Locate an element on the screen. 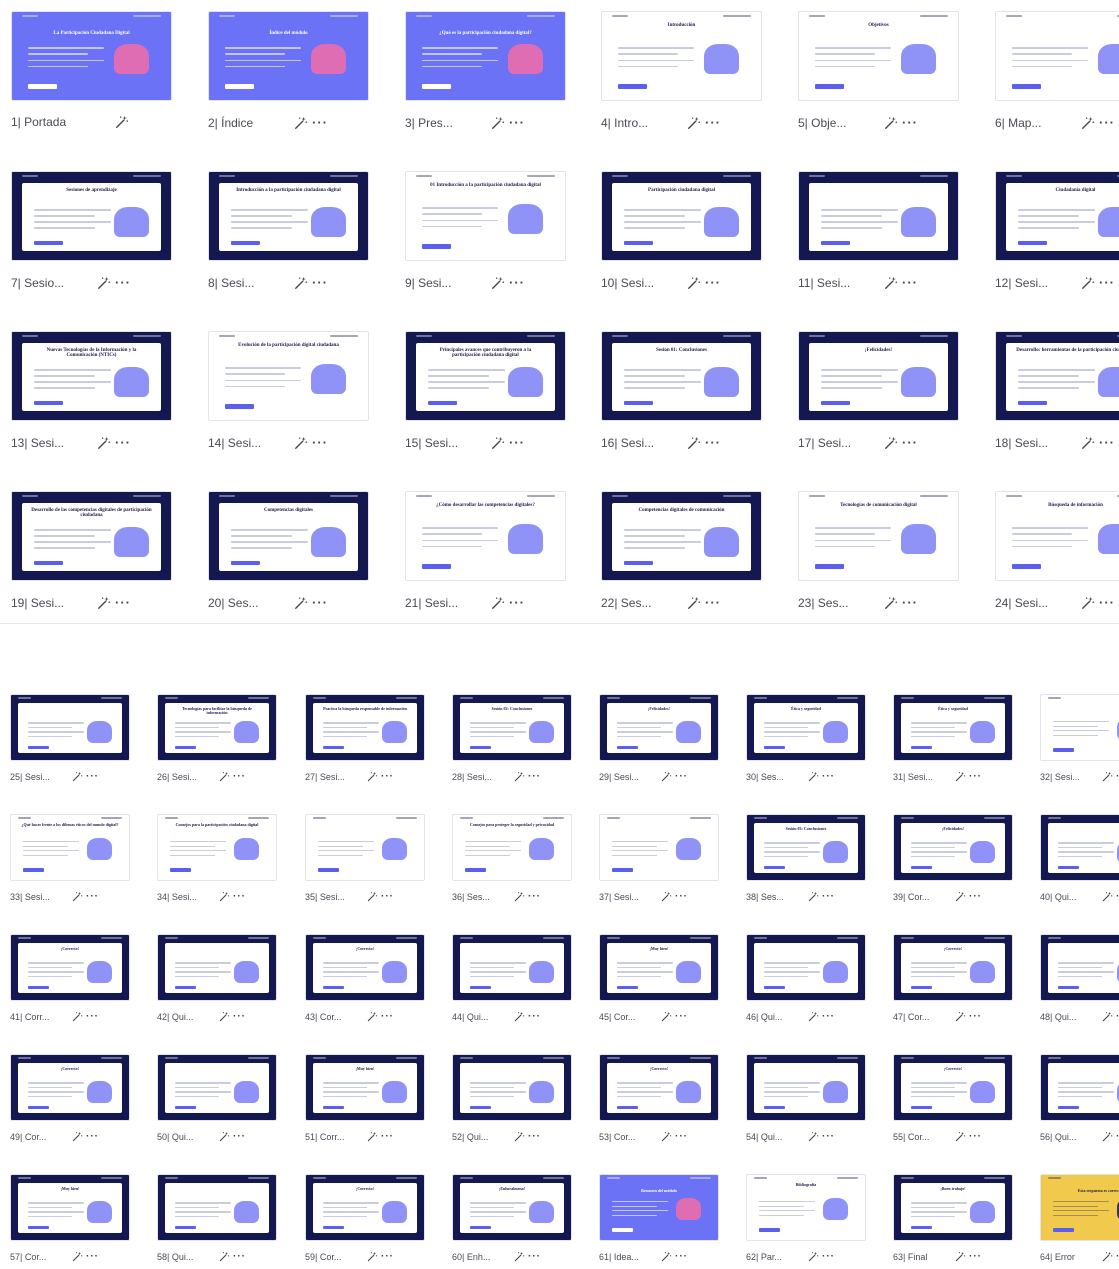 This screenshot has height=1269, width=1119. slide-card: 44| Qui... ··· is located at coordinates (512, 981).